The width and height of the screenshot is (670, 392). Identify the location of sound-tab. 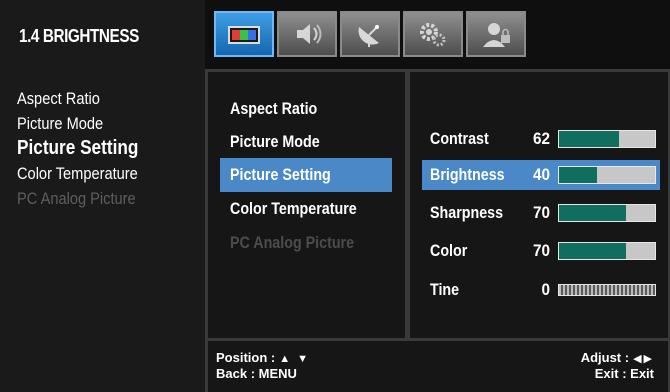
(307, 34).